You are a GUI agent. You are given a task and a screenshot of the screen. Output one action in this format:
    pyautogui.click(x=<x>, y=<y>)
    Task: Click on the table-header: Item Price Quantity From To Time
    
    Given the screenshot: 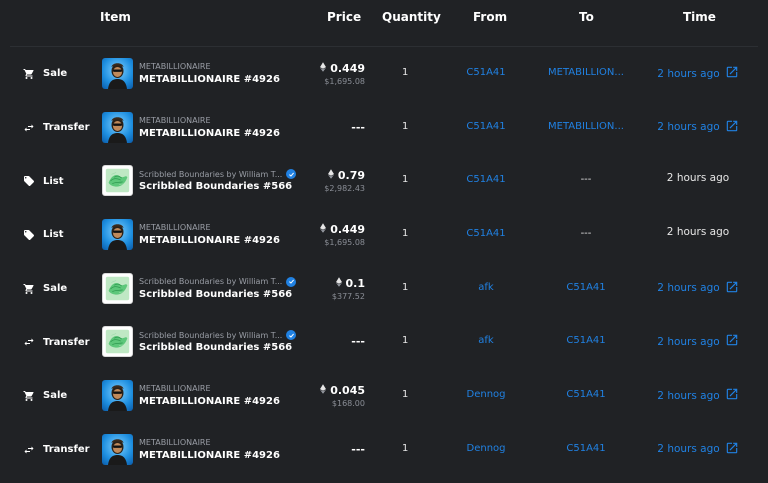 What is the action you would take?
    pyautogui.click(x=384, y=18)
    